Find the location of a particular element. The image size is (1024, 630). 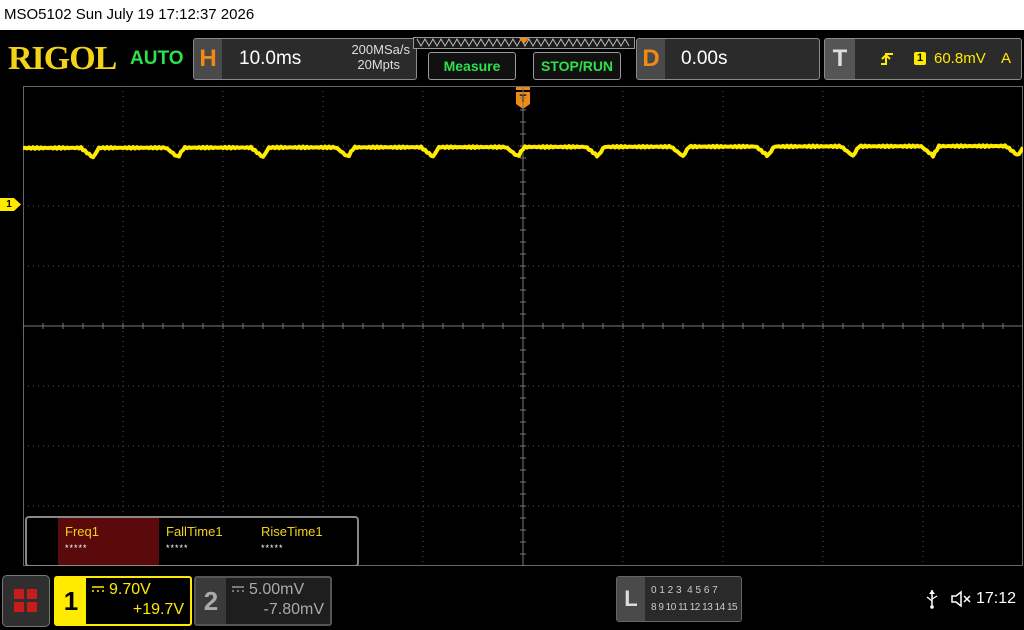

logic-row1: 0 1 2 3 4 5 6 7 is located at coordinates (684, 590).